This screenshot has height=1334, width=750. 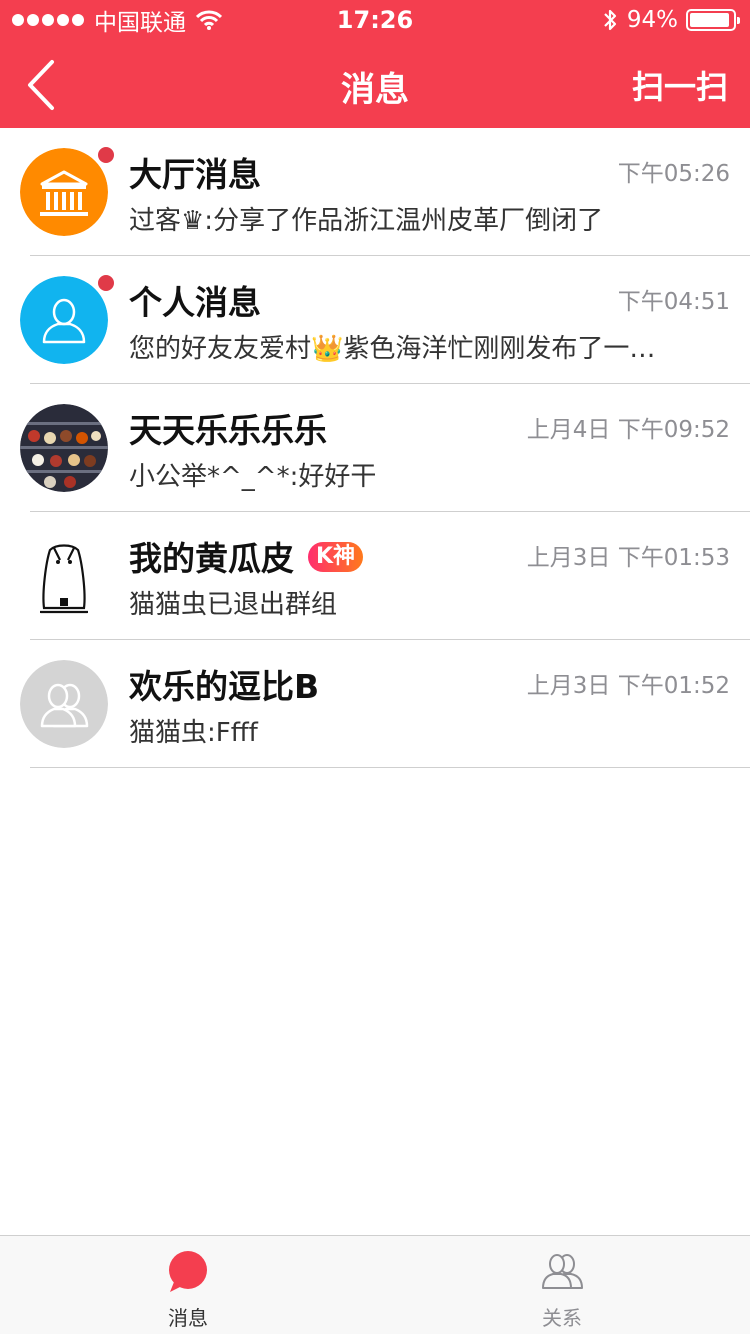 I want to click on back-button, so click(x=45, y=85).